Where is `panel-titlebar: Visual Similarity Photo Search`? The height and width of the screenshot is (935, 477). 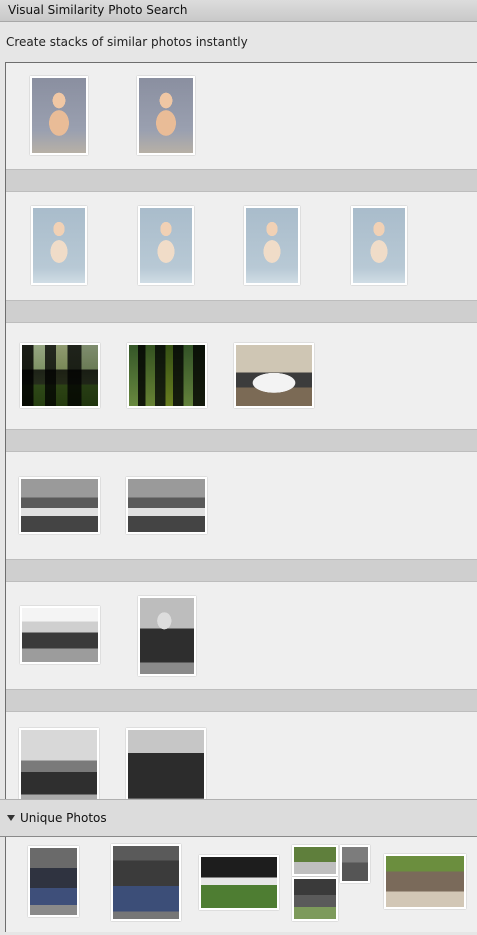
panel-titlebar: Visual Similarity Photo Search is located at coordinates (238, 11).